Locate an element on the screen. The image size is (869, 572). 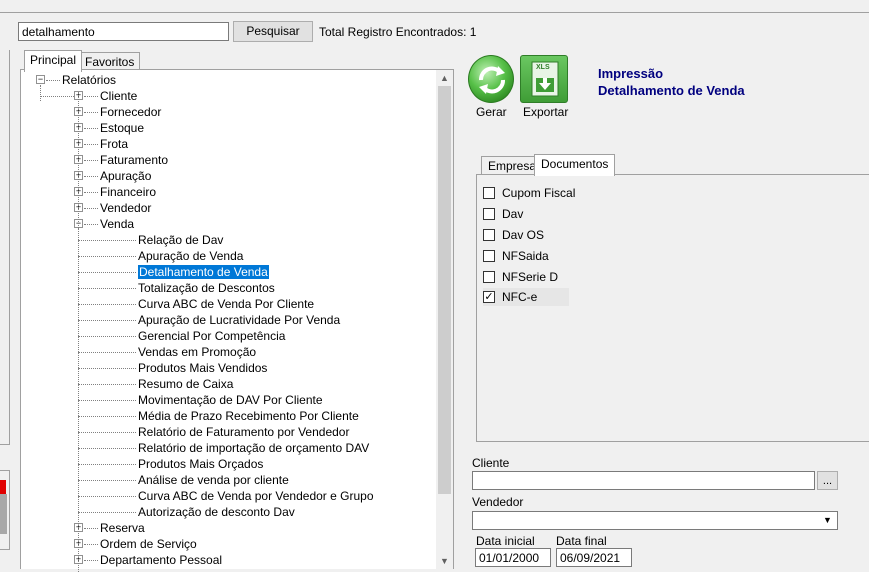
tree-item: Relação de Dav is located at coordinates (180, 240).